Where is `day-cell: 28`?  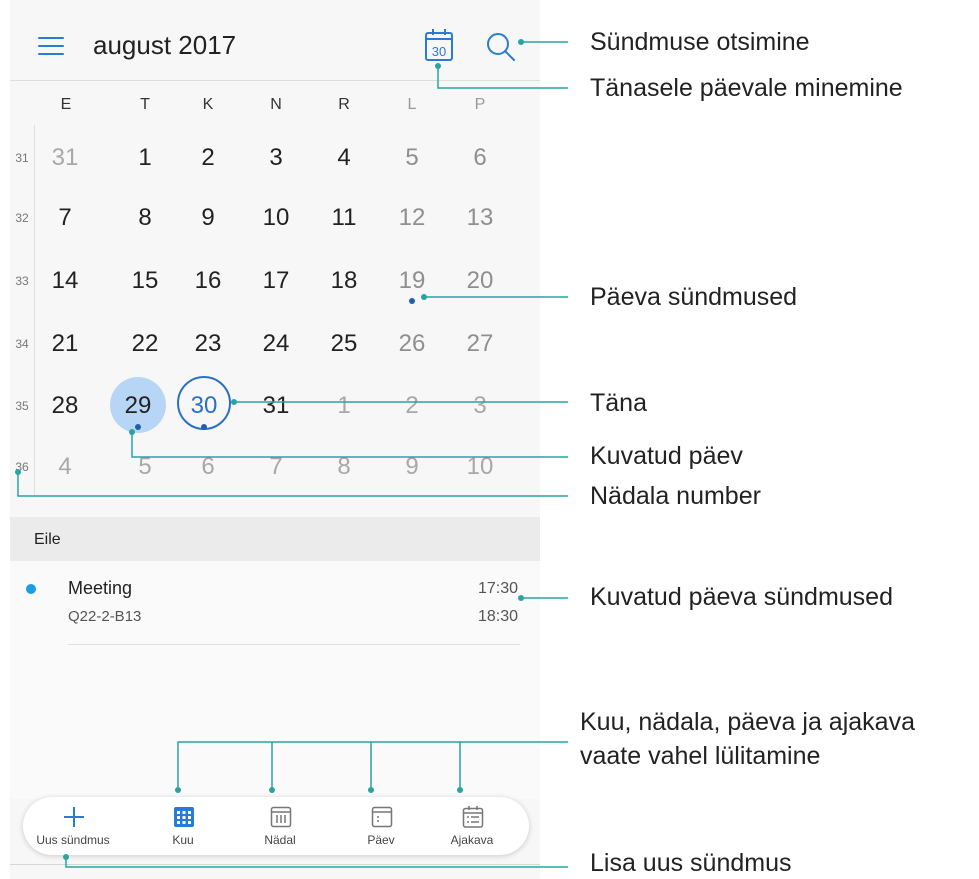
day-cell: 28 is located at coordinates (65, 406).